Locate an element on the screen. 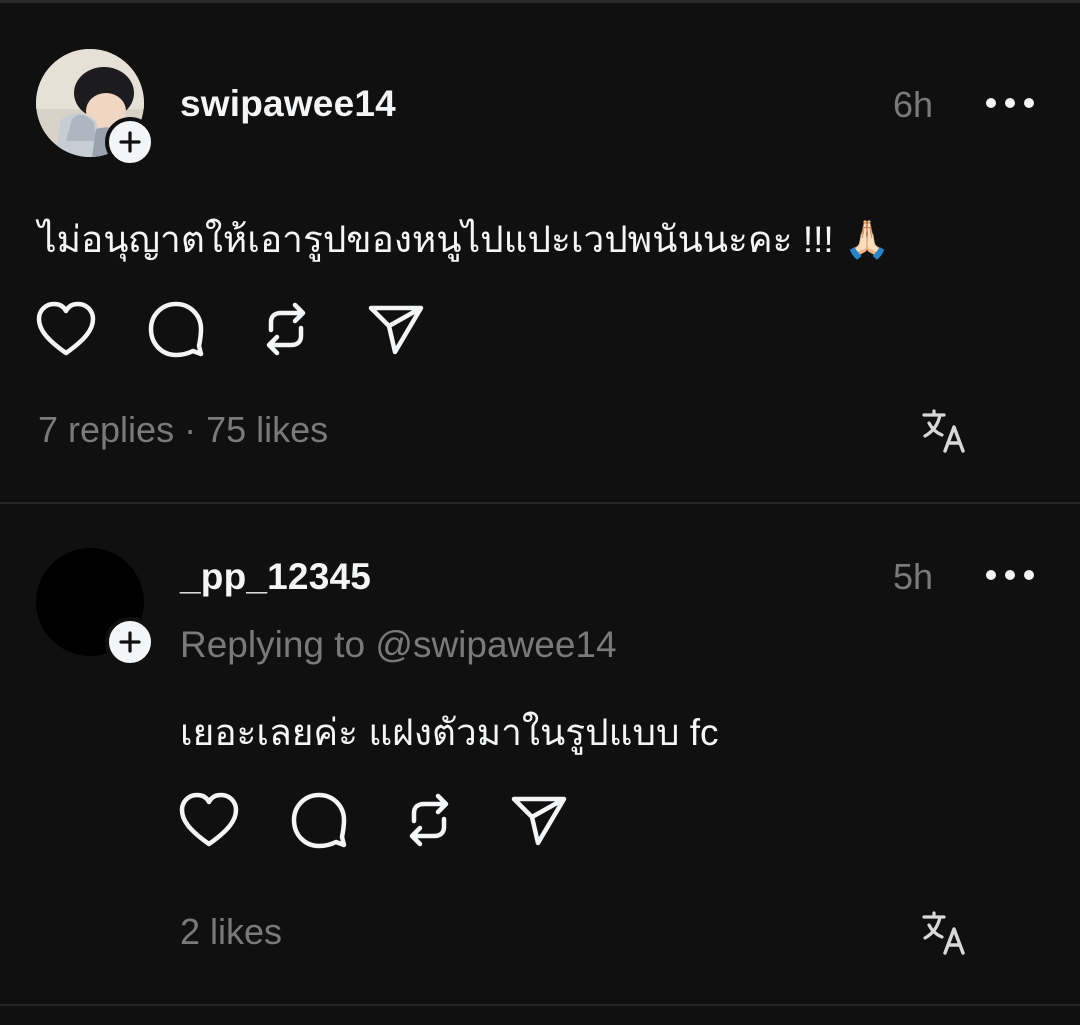 The width and height of the screenshot is (1080, 1025). post-stats: 2 likes is located at coordinates (231, 932).